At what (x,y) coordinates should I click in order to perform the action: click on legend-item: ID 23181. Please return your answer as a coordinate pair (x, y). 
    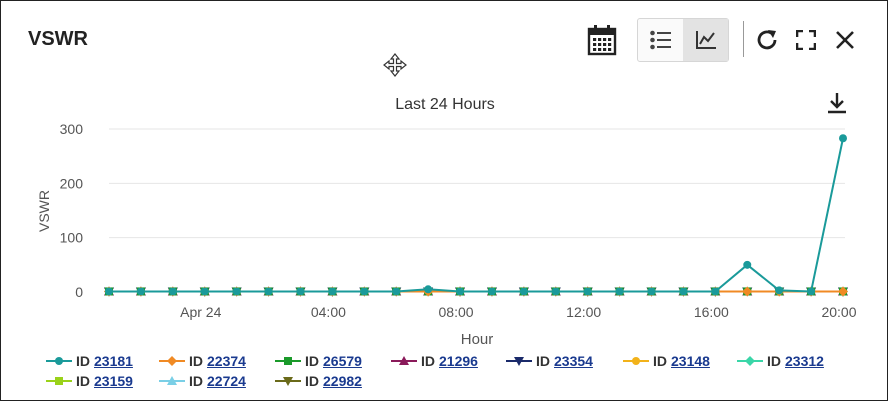
    Looking at the image, I should click on (89, 361).